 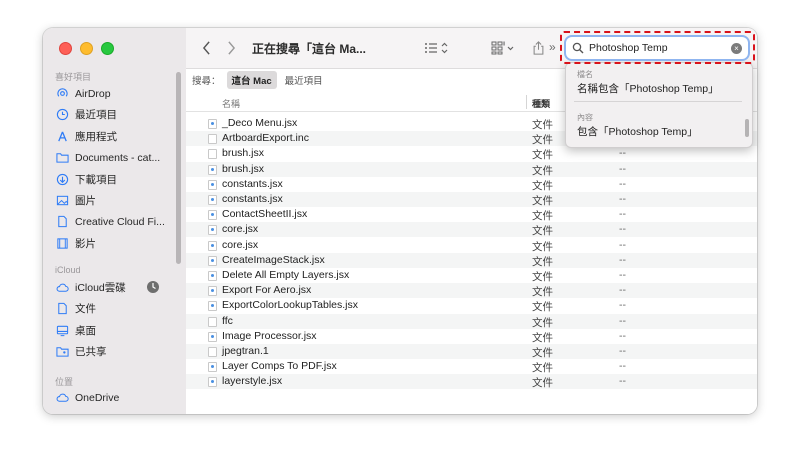 What do you see at coordinates (116, 330) in the screenshot?
I see `sidebar-item-icloud-2: 桌面` at bounding box center [116, 330].